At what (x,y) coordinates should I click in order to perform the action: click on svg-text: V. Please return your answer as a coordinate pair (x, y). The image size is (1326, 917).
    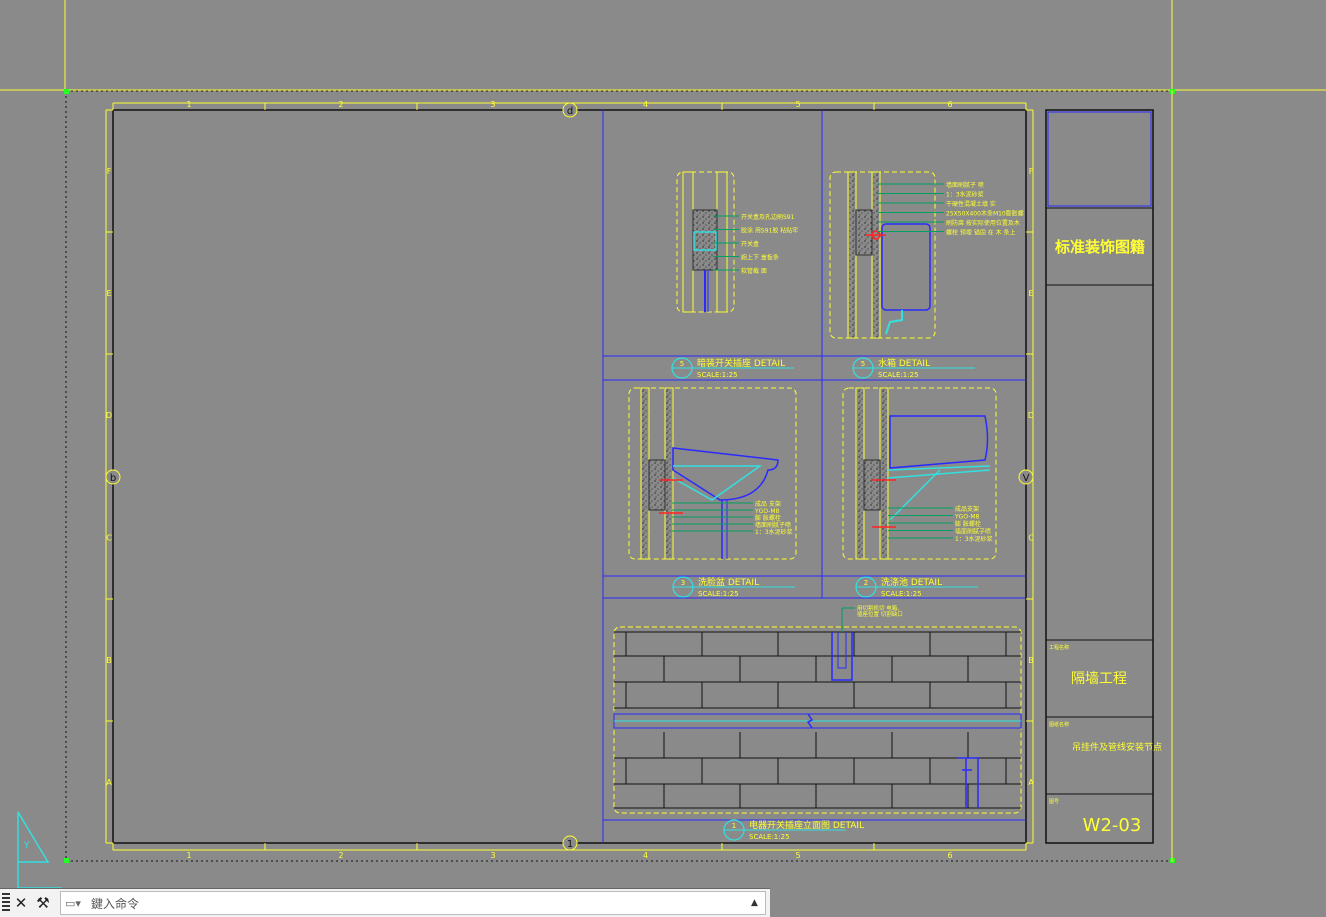
    Looking at the image, I should click on (1026, 478).